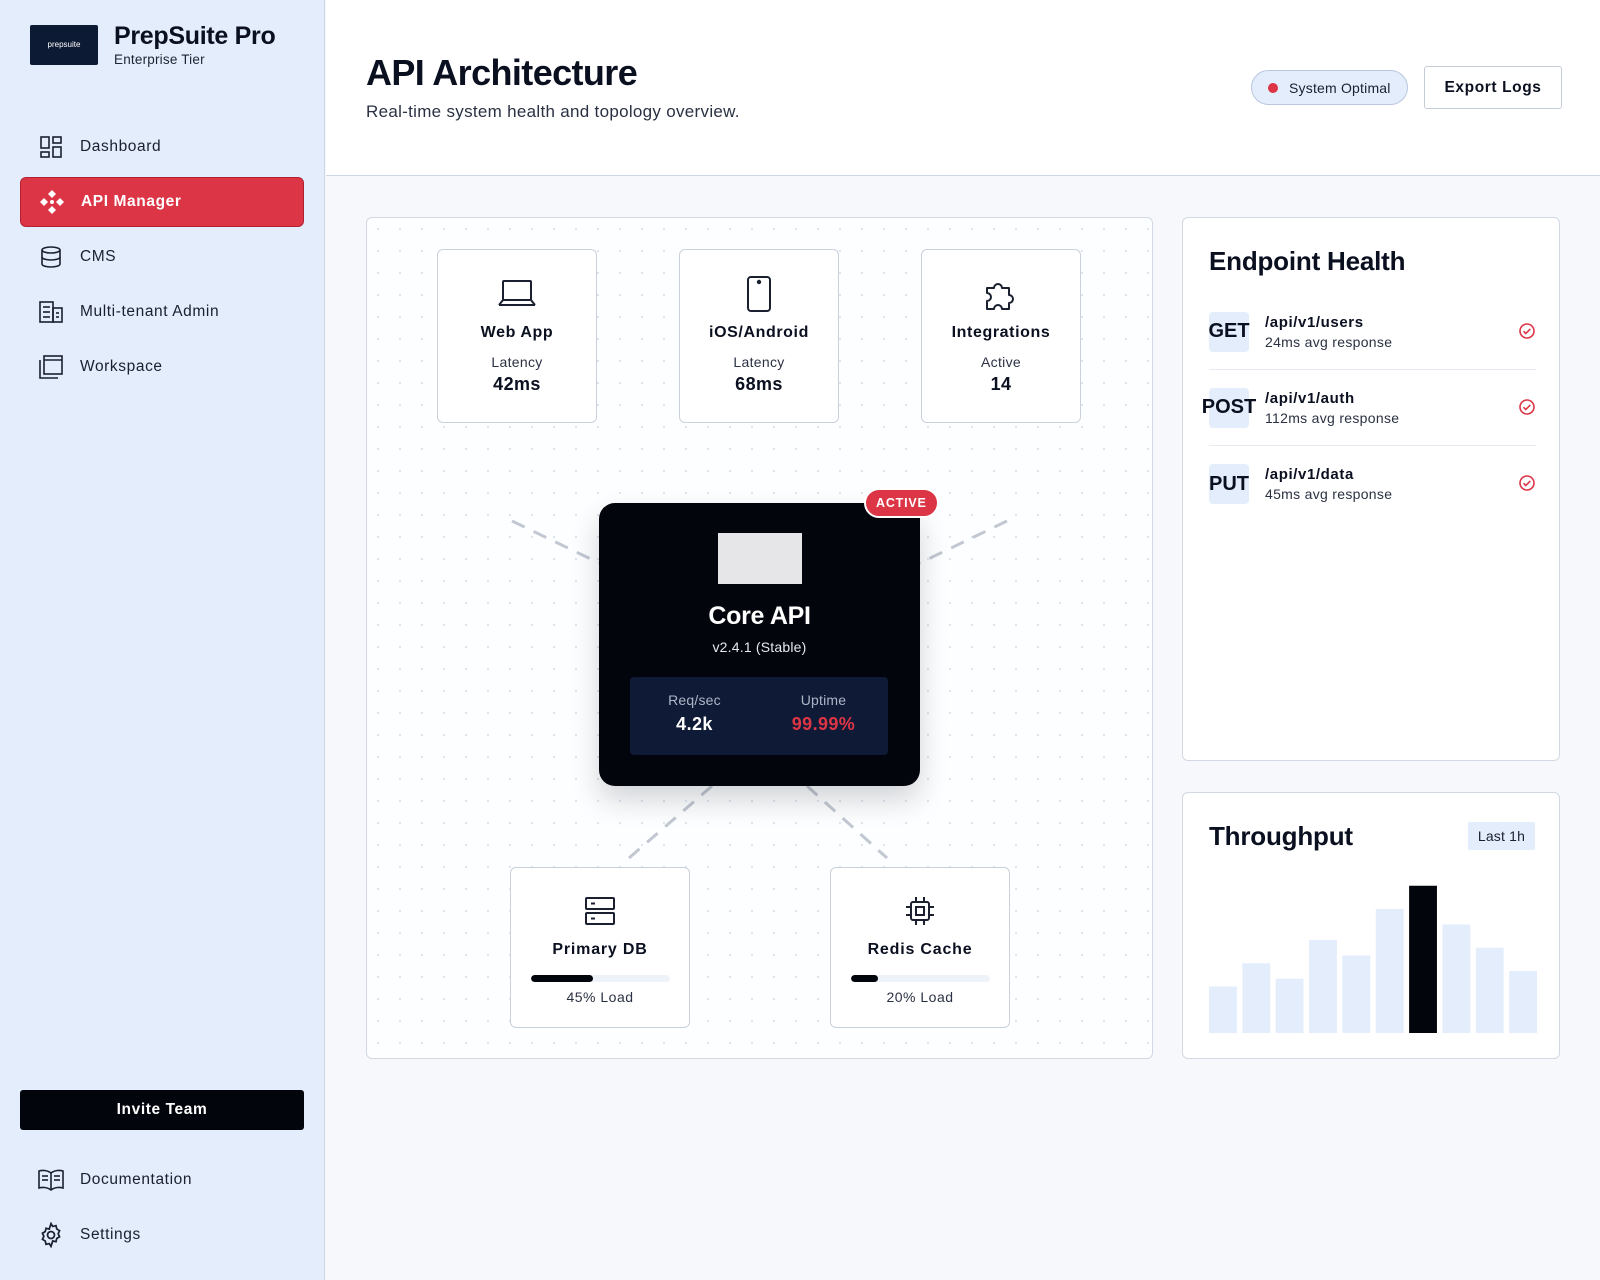 Image resolution: width=1600 pixels, height=1280 pixels. I want to click on endpoint-path: /api/v1/auth, so click(1310, 398).